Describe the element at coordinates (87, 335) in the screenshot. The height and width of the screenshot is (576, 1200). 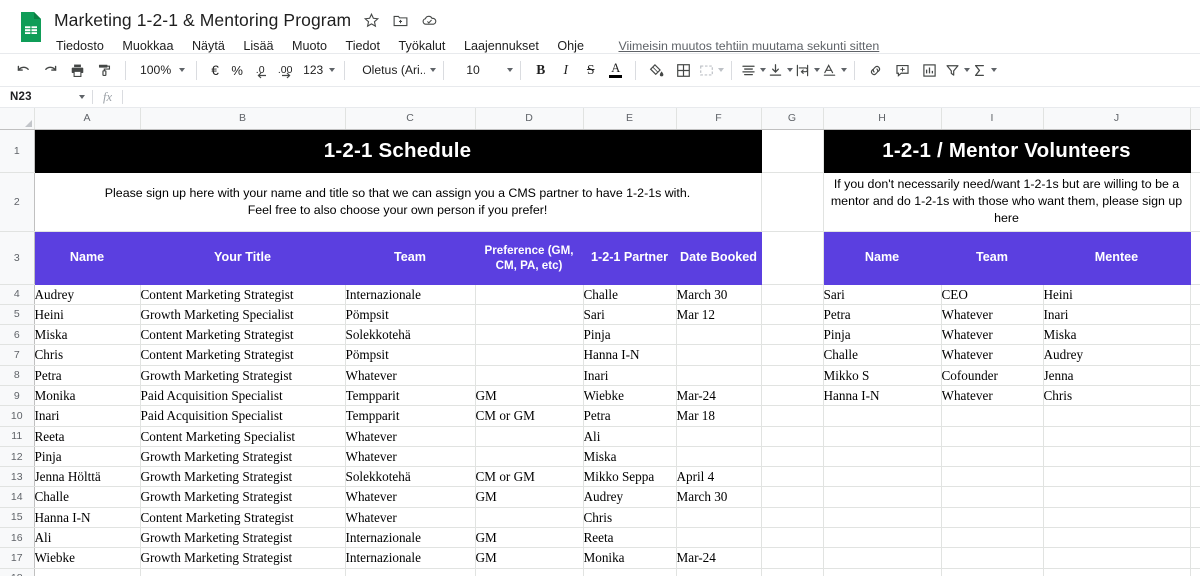
I see `cell-a6: Miska` at that location.